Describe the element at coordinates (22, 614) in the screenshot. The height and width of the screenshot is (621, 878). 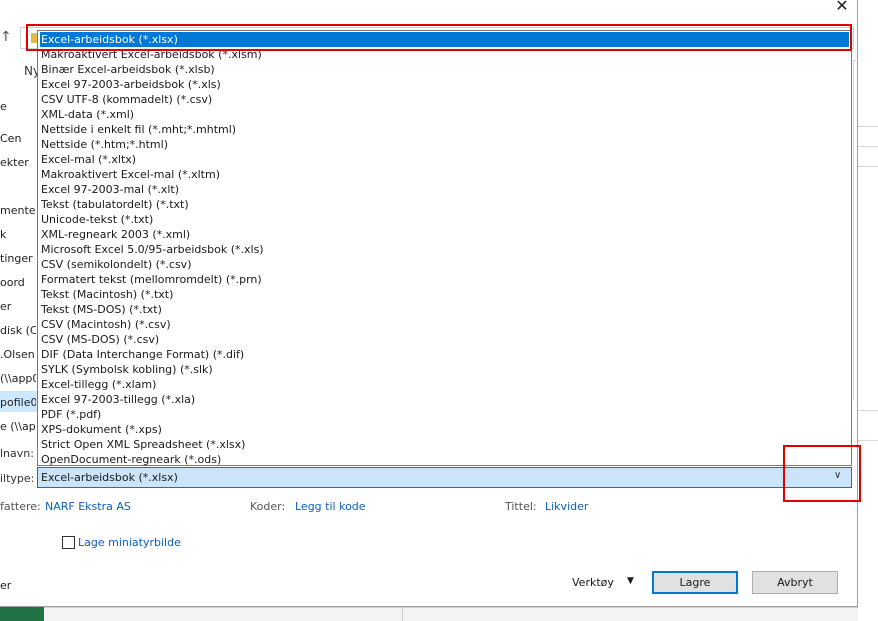
I see `excel-status-green` at that location.